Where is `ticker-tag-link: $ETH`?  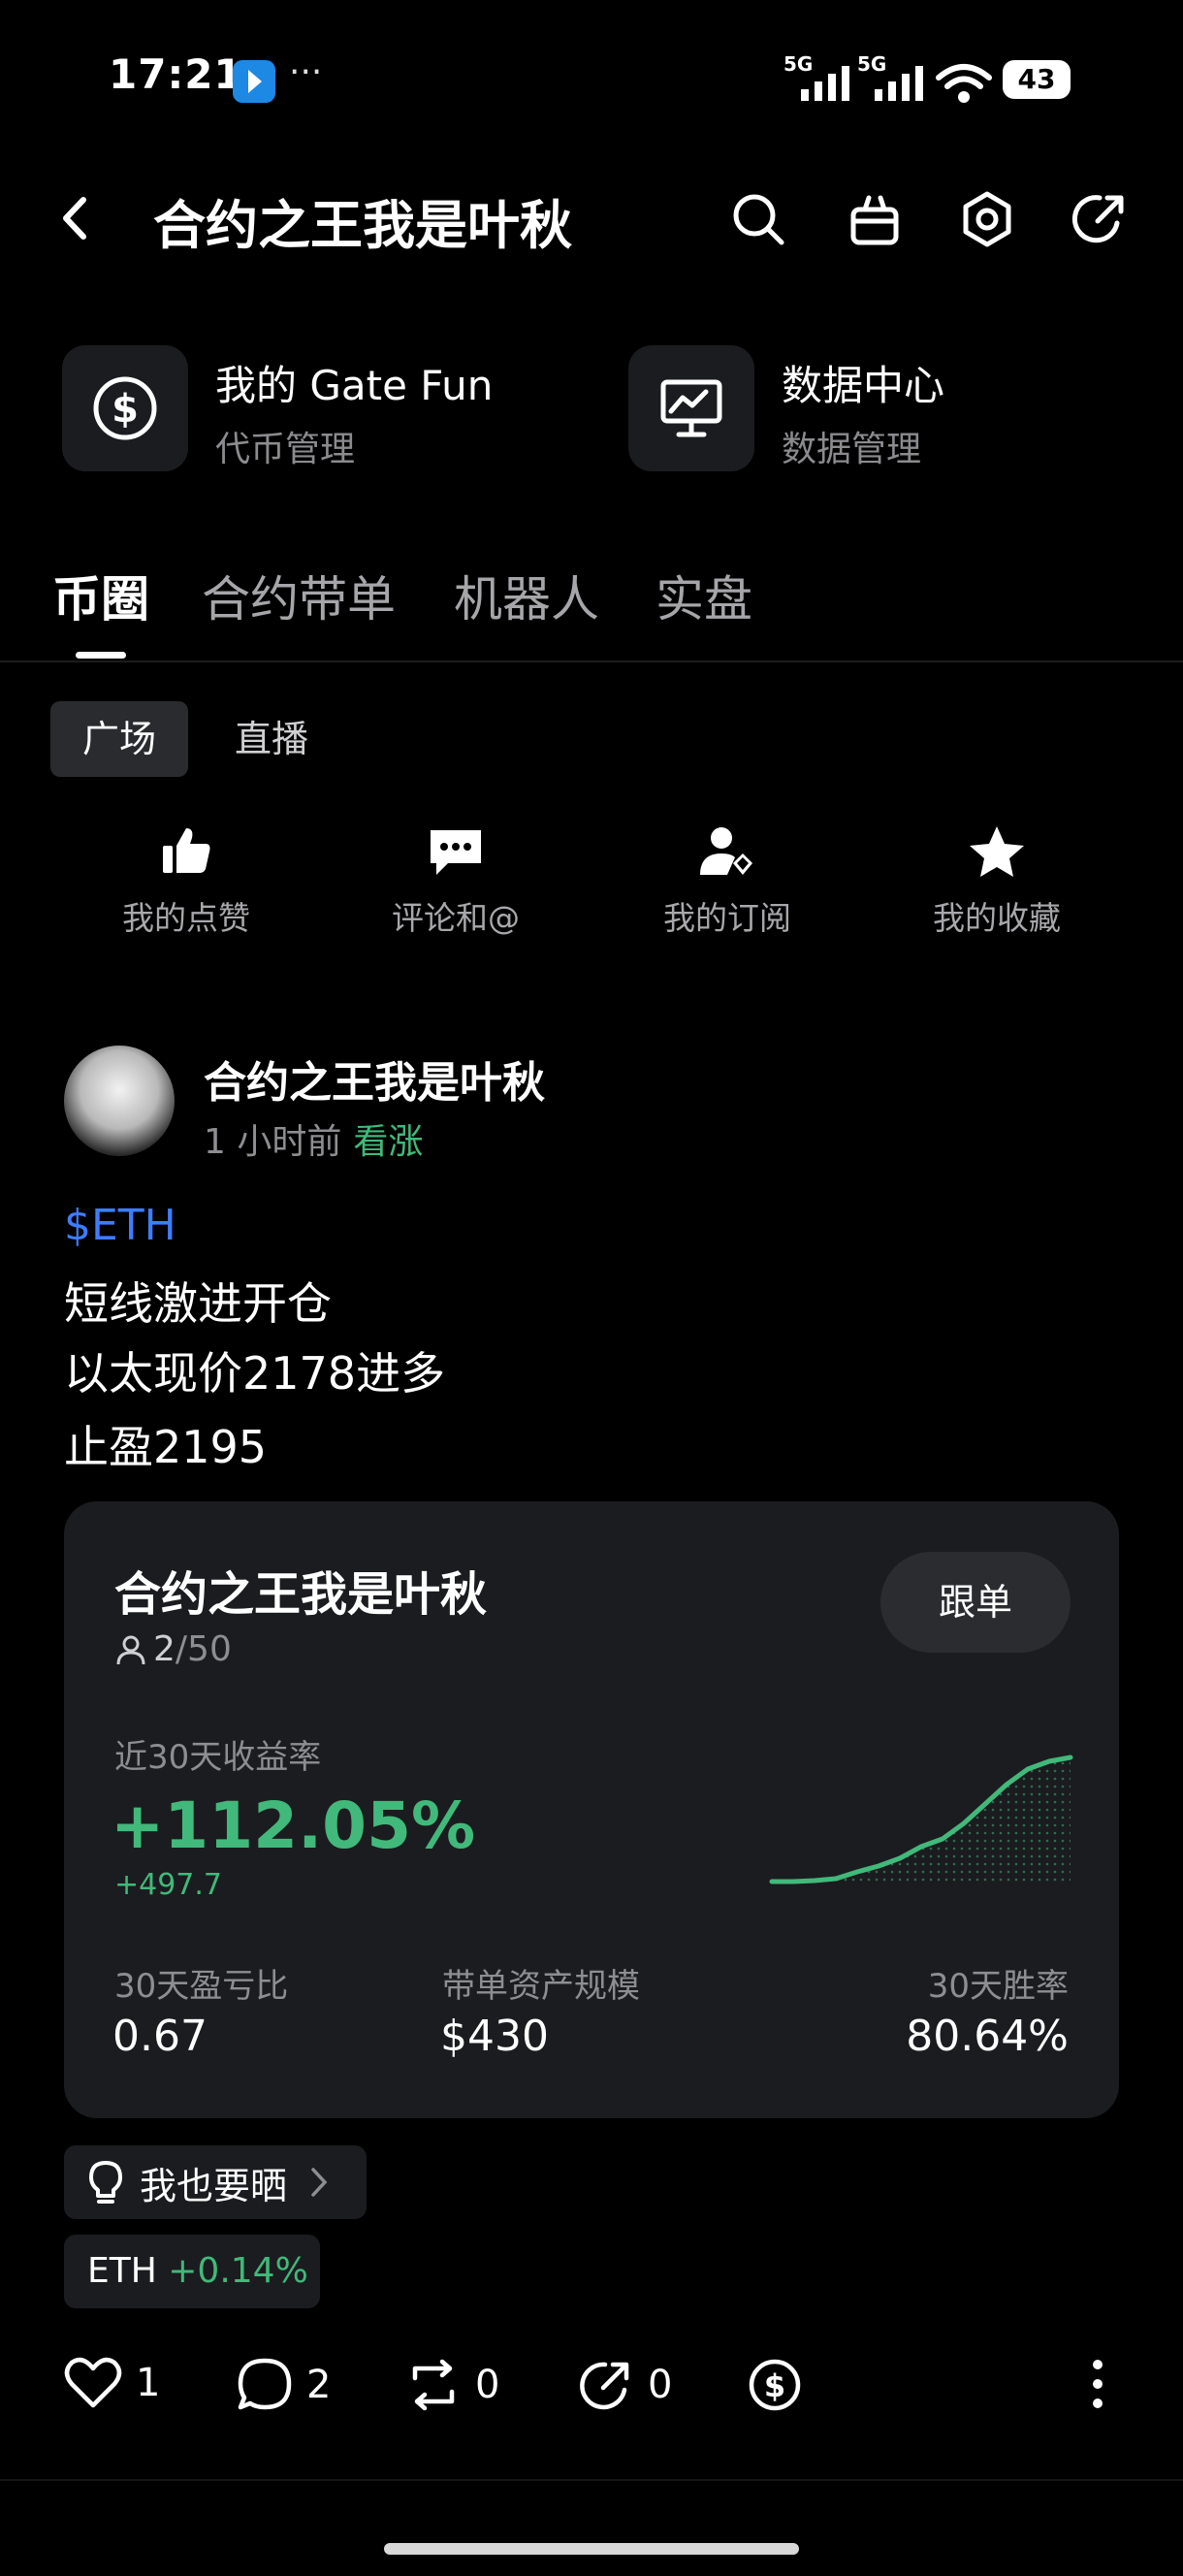
ticker-tag-link: $ETH is located at coordinates (120, 1225).